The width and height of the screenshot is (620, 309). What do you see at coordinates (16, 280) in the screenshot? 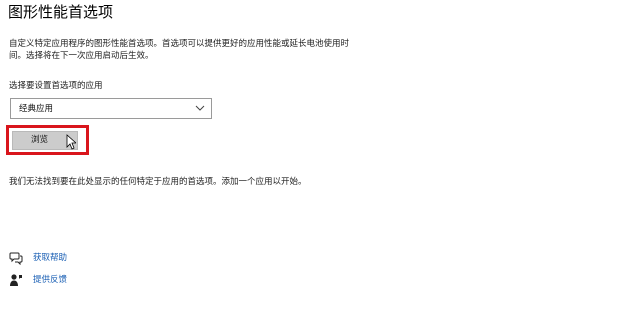
I see `feedback-person-icon` at bounding box center [16, 280].